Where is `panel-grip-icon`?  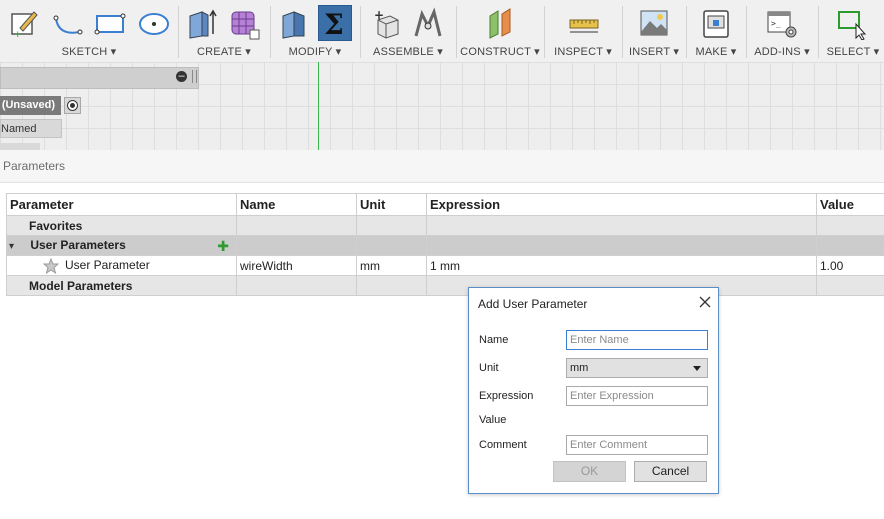
panel-grip-icon is located at coordinates (194, 76).